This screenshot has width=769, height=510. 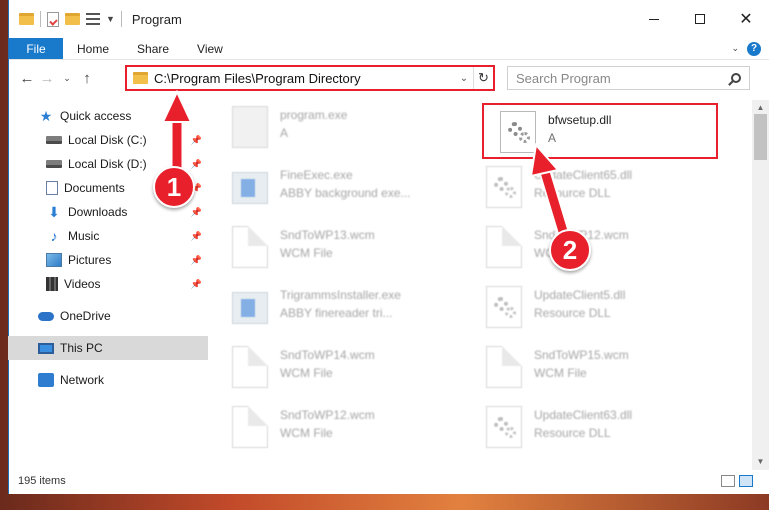 What do you see at coordinates (735, 48) in the screenshot?
I see `expand-ribbon-icon: ⌄` at bounding box center [735, 48].